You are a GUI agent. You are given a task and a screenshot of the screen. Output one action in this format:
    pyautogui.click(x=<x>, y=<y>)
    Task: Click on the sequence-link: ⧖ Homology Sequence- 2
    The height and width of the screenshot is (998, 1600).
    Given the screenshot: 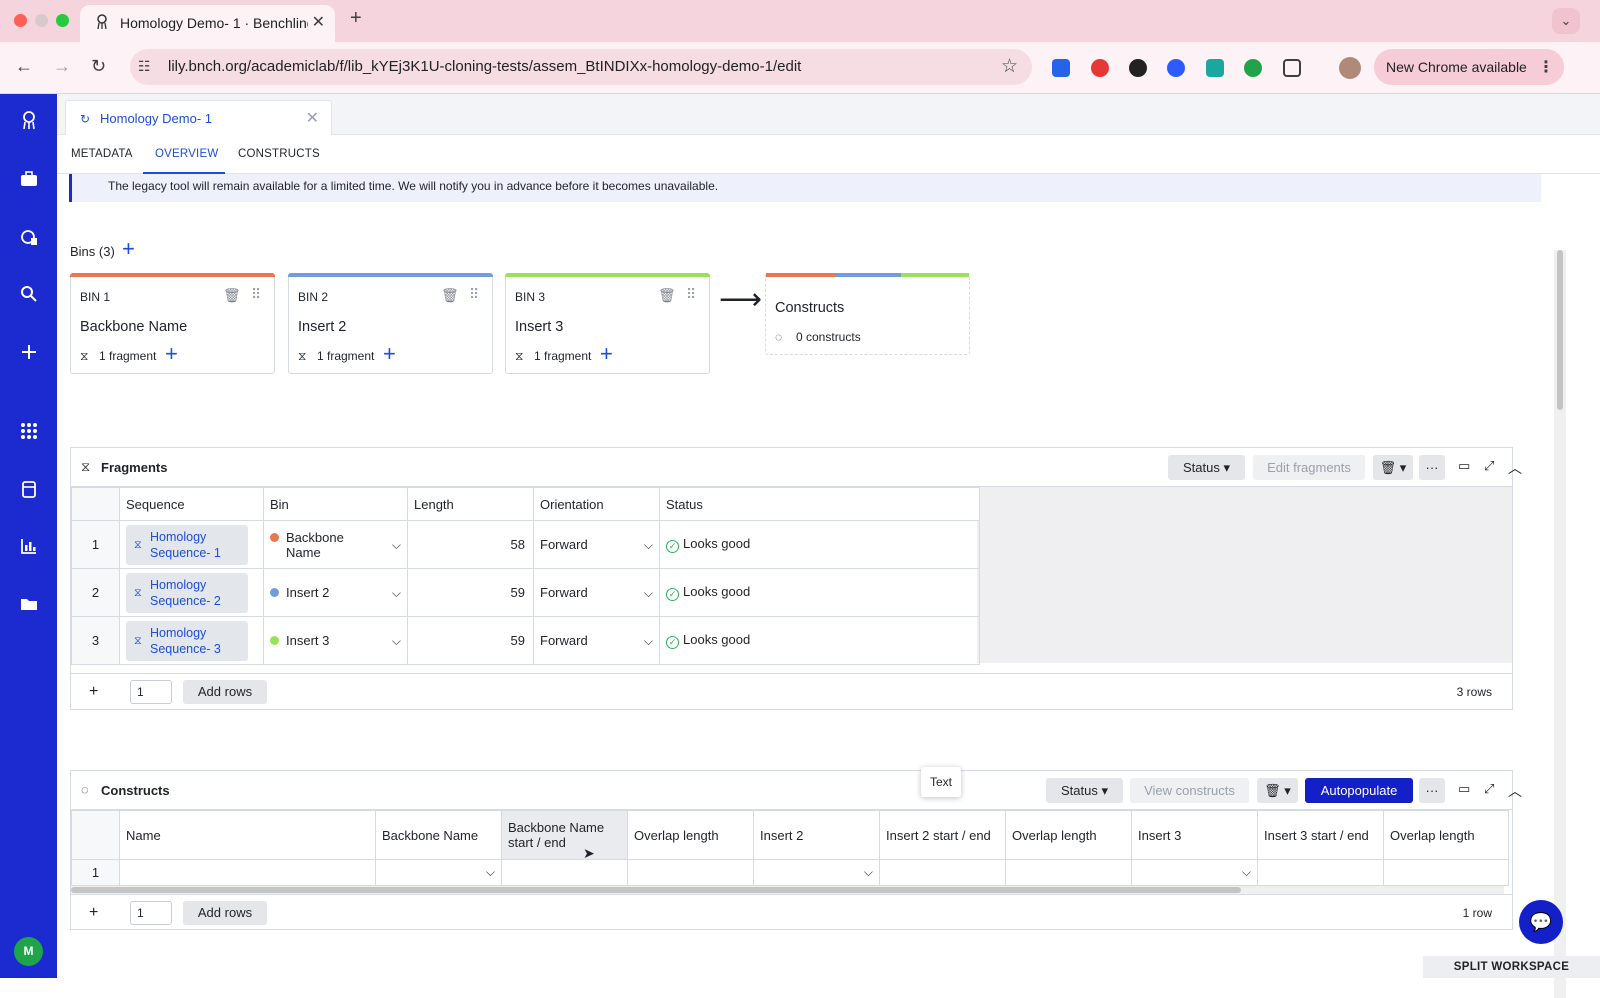 What is the action you would take?
    pyautogui.click(x=187, y=592)
    